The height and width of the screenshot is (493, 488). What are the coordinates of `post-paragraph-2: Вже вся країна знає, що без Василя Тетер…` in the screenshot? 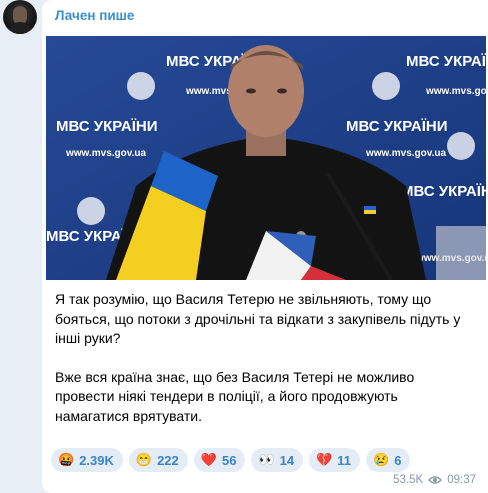 It's located at (235, 396).